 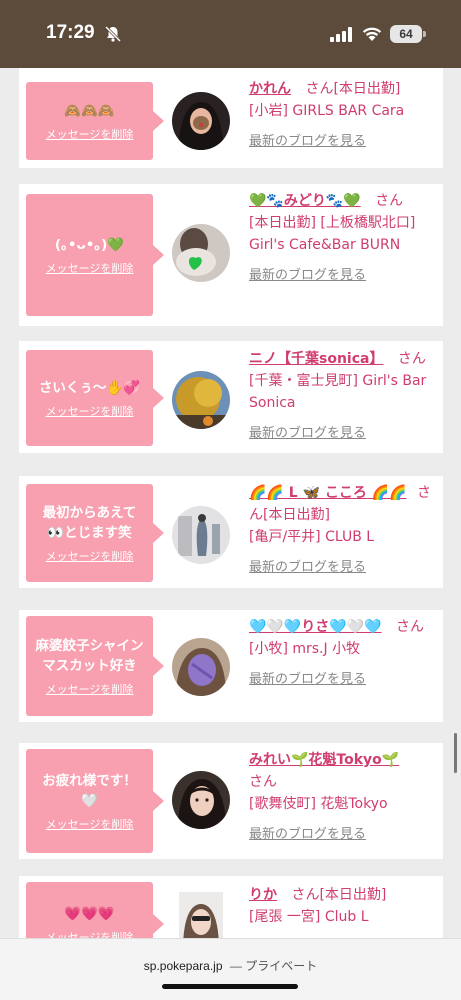 What do you see at coordinates (89, 655) in the screenshot?
I see `message-text: 麻婆餃子シャインマスカット好き` at bounding box center [89, 655].